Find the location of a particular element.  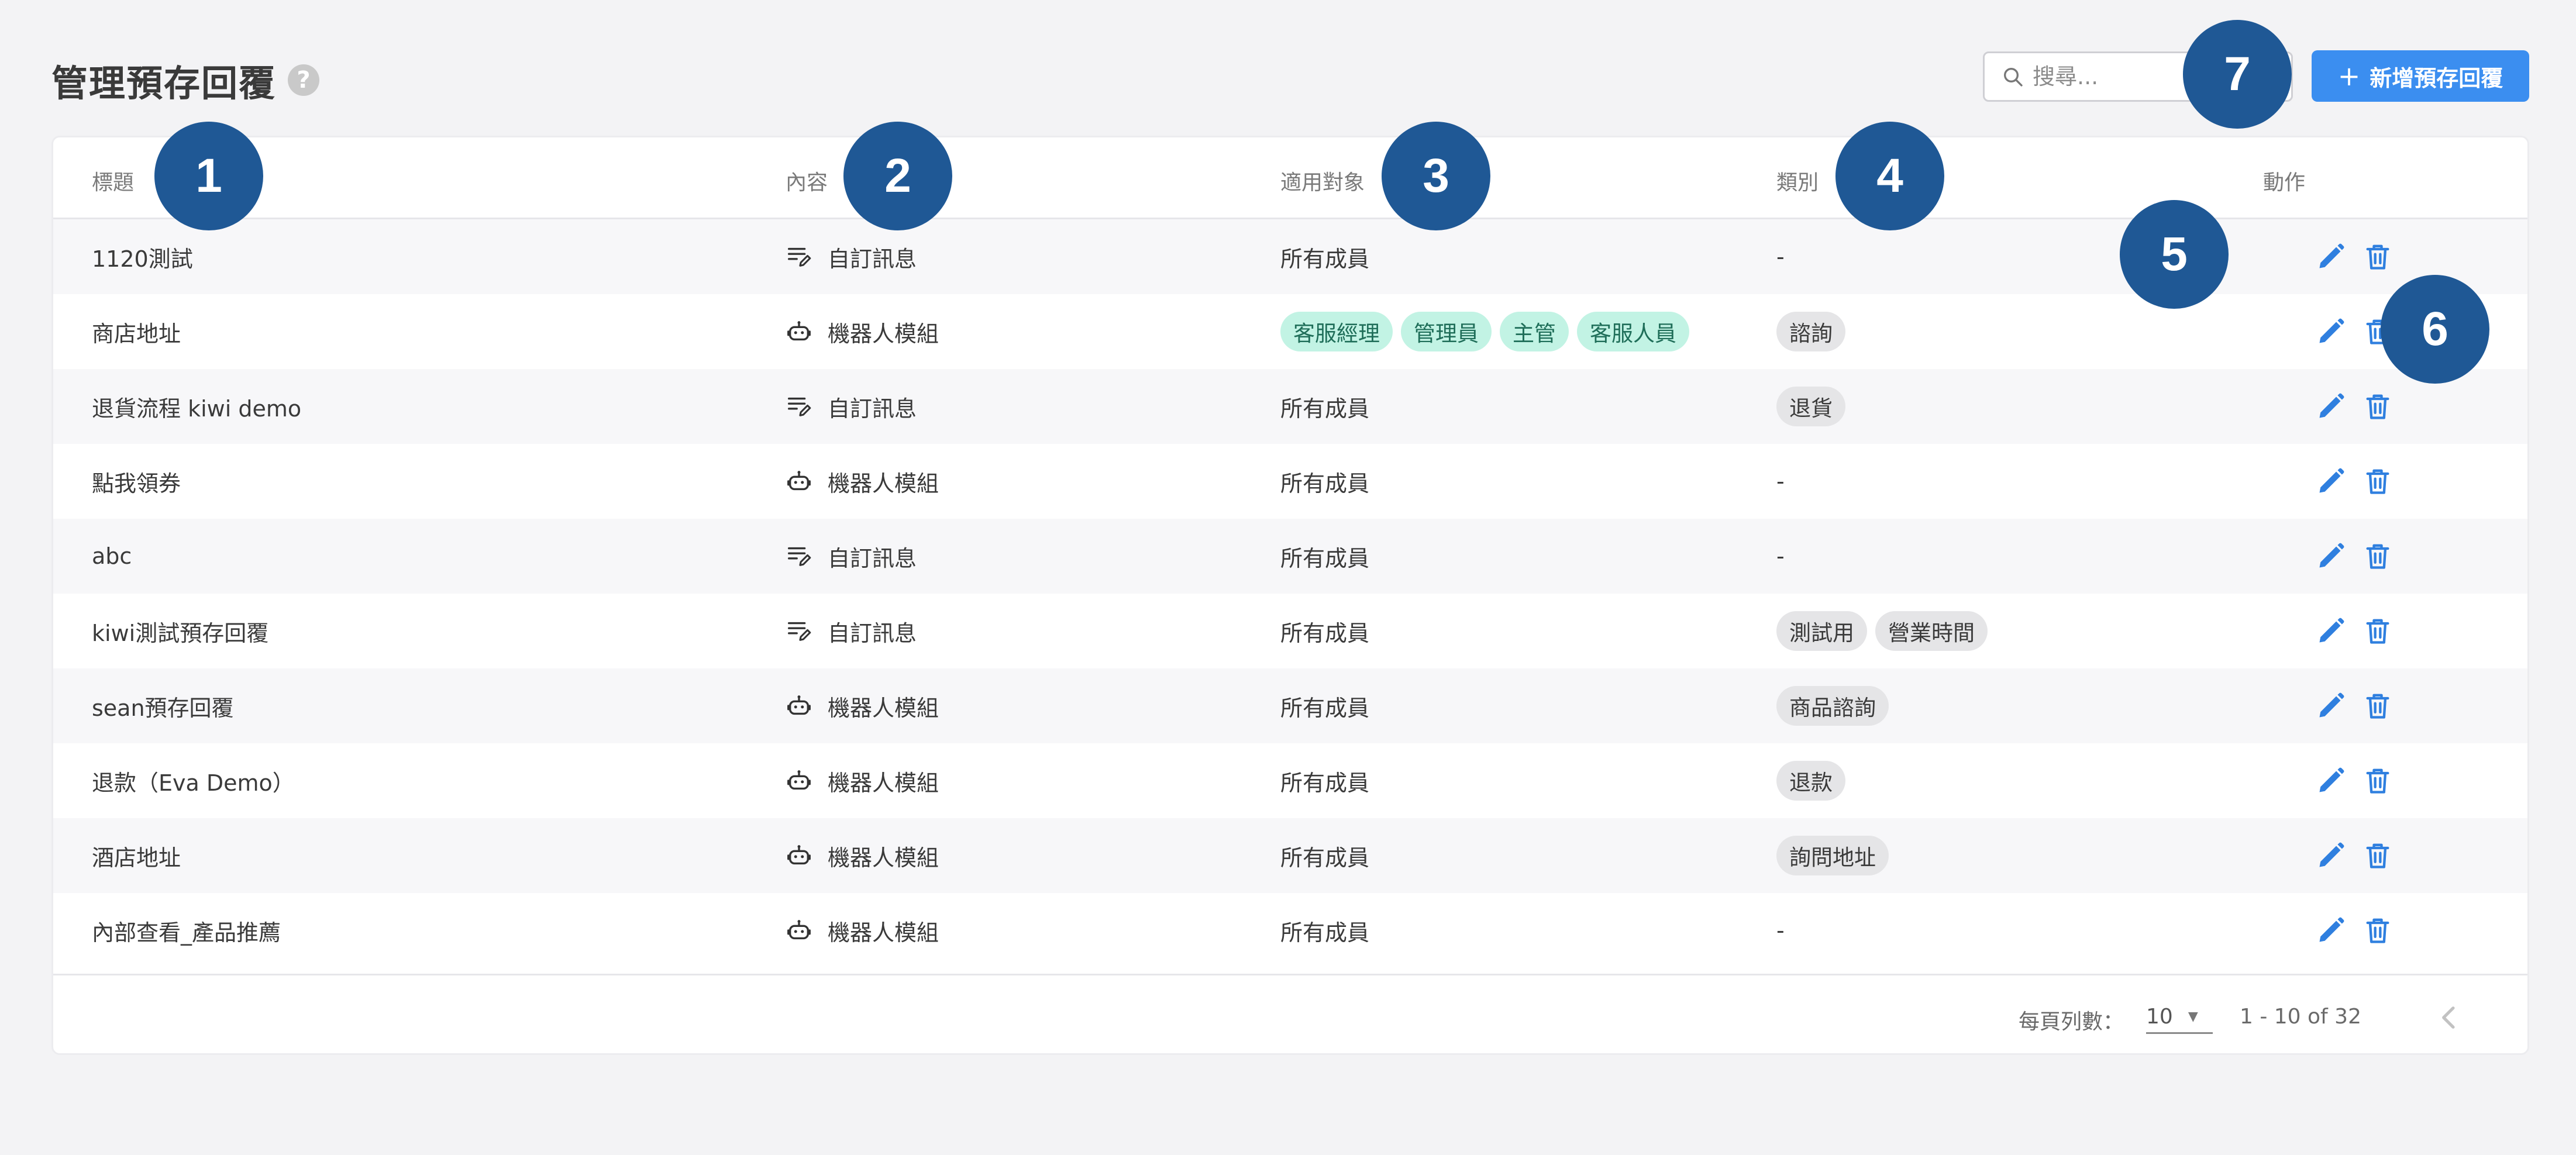

audience-tag: 客服人員 is located at coordinates (1633, 331).